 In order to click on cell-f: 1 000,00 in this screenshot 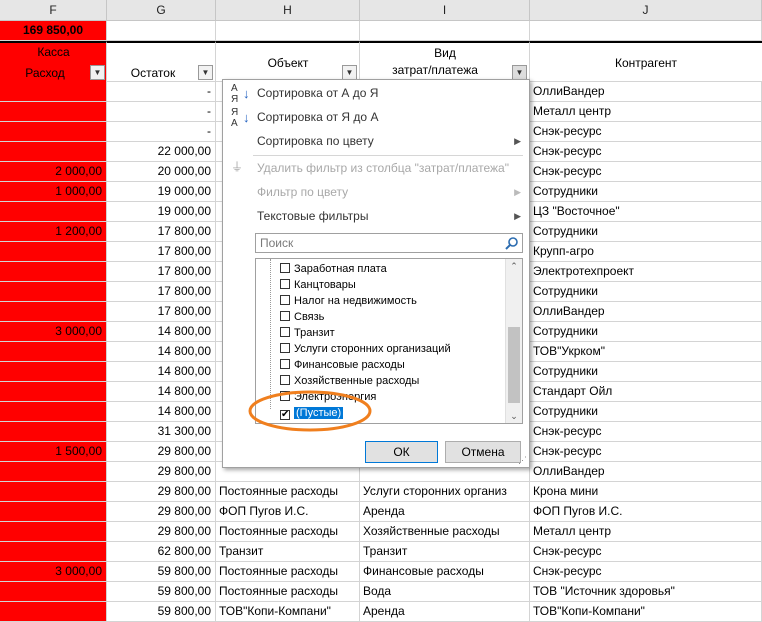, I will do `click(53, 192)`.